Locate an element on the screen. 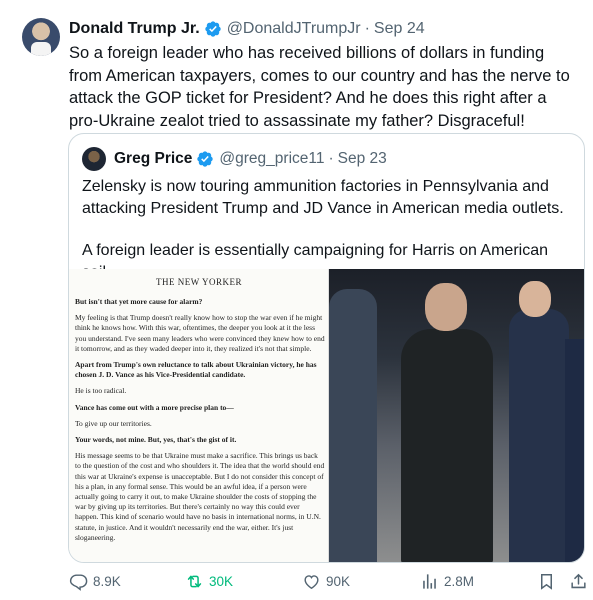 Image resolution: width=593 pixels, height=600 pixels. like-button: 90K is located at coordinates (326, 581).